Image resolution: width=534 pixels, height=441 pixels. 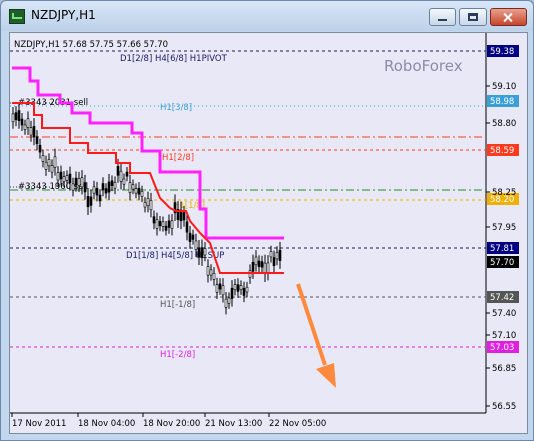 I want to click on forecast-arrow-shaft, so click(x=311, y=324).